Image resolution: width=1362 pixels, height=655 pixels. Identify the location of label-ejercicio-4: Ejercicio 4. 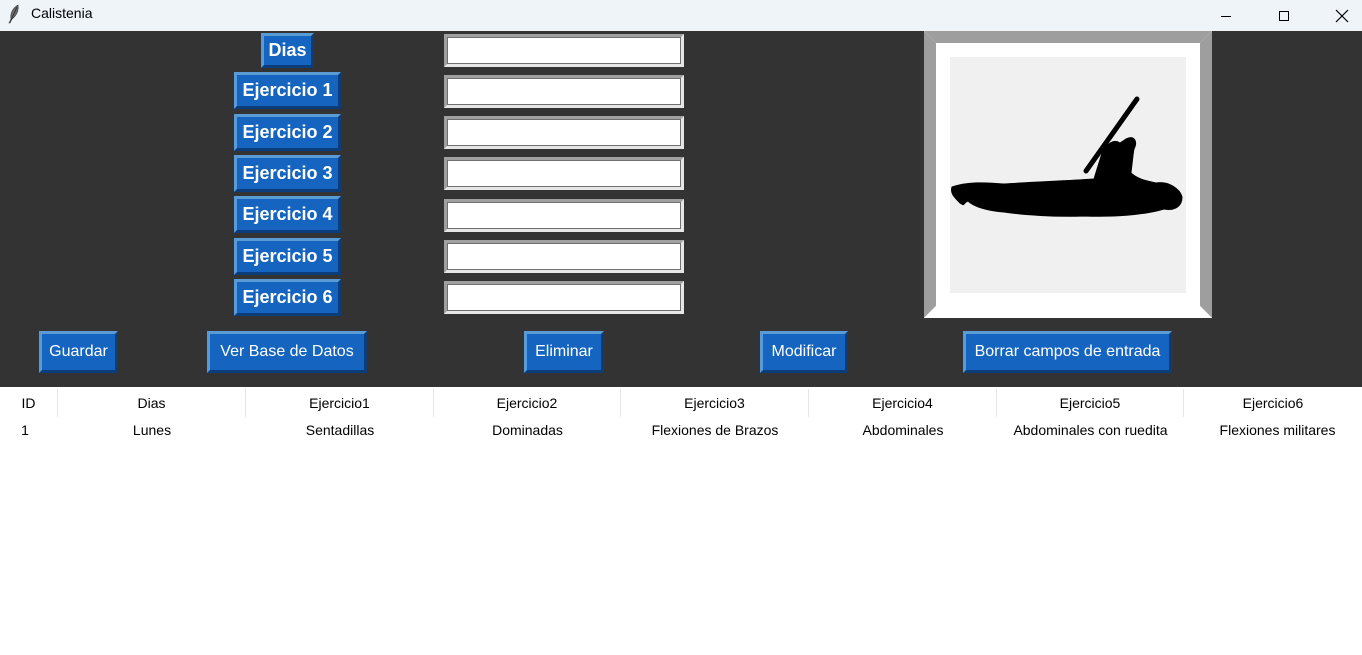
(287, 214).